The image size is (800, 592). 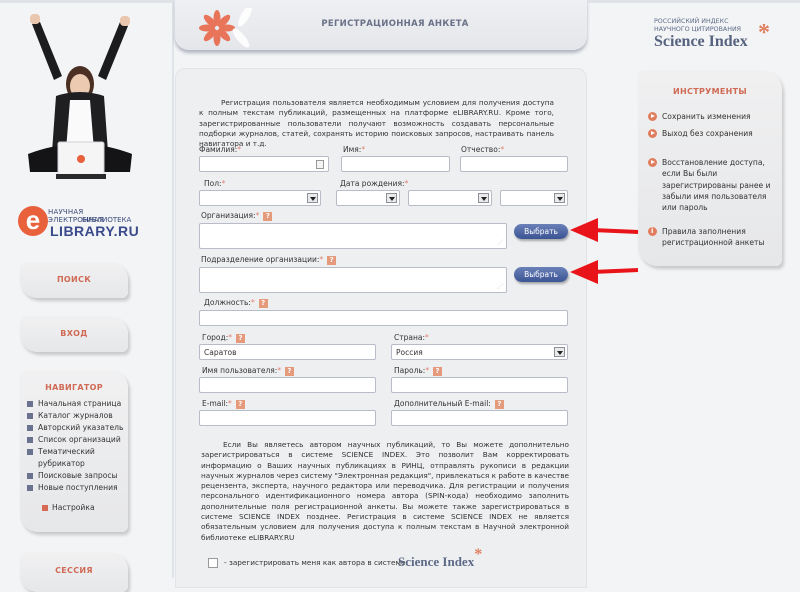 What do you see at coordinates (77, 488) in the screenshot?
I see `nav-item-new: Новые поступления` at bounding box center [77, 488].